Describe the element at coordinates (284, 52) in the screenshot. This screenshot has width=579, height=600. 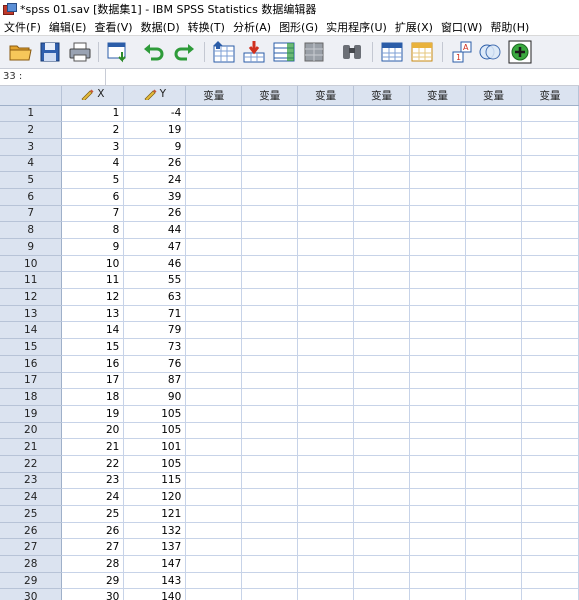
I see `variables-icon` at that location.